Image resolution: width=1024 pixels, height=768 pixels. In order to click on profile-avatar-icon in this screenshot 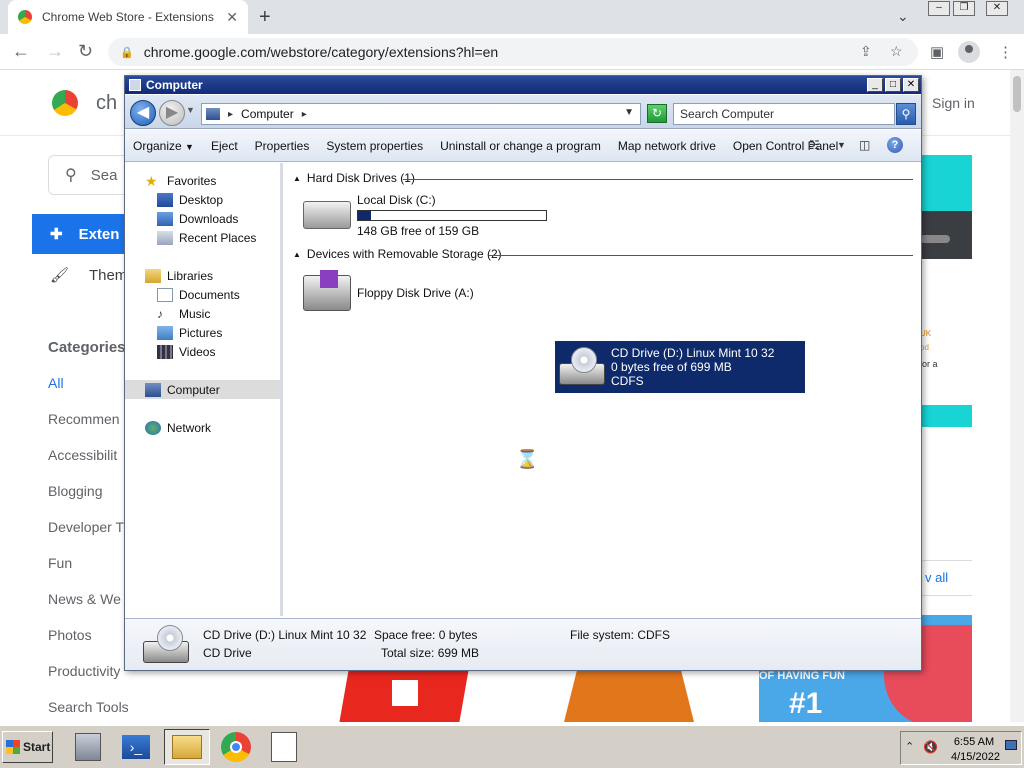, I will do `click(969, 52)`.